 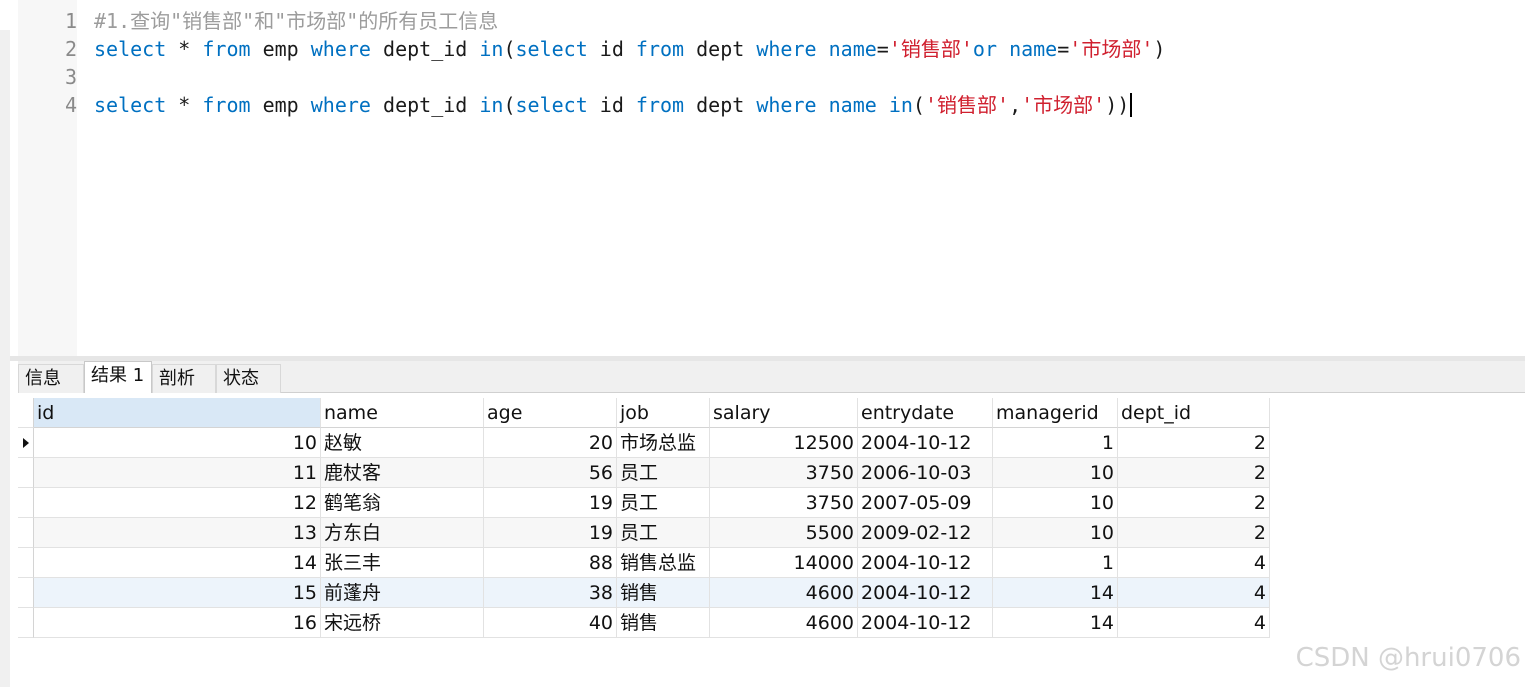 What do you see at coordinates (852, 49) in the screenshot?
I see `sql-keyword: name` at bounding box center [852, 49].